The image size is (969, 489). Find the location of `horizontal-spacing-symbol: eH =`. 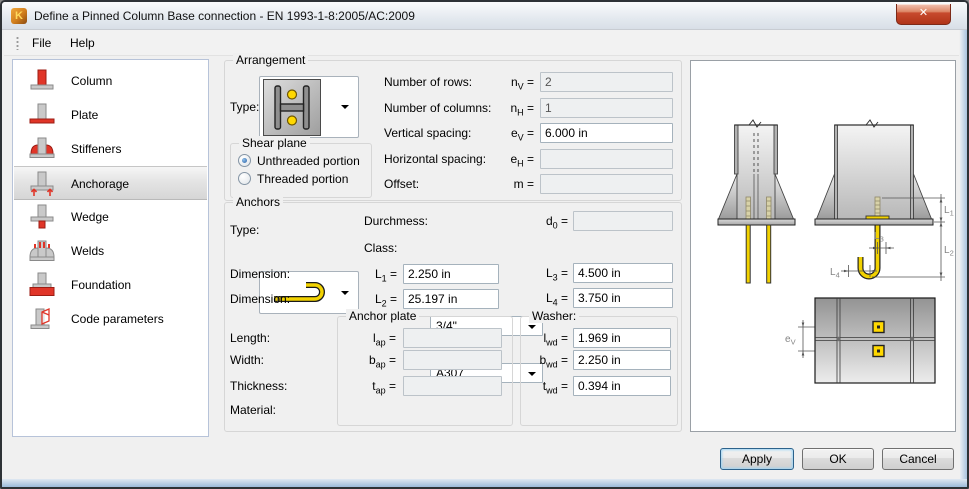

horizontal-spacing-symbol: eH = is located at coordinates (522, 160).